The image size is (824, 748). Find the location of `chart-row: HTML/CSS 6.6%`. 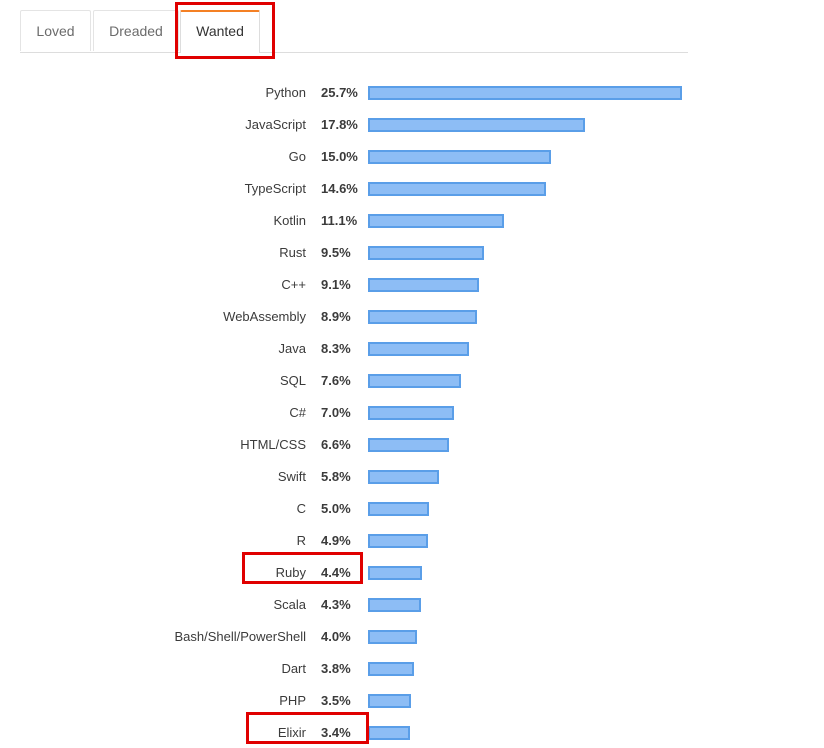

chart-row: HTML/CSS 6.6% is located at coordinates (412, 445).